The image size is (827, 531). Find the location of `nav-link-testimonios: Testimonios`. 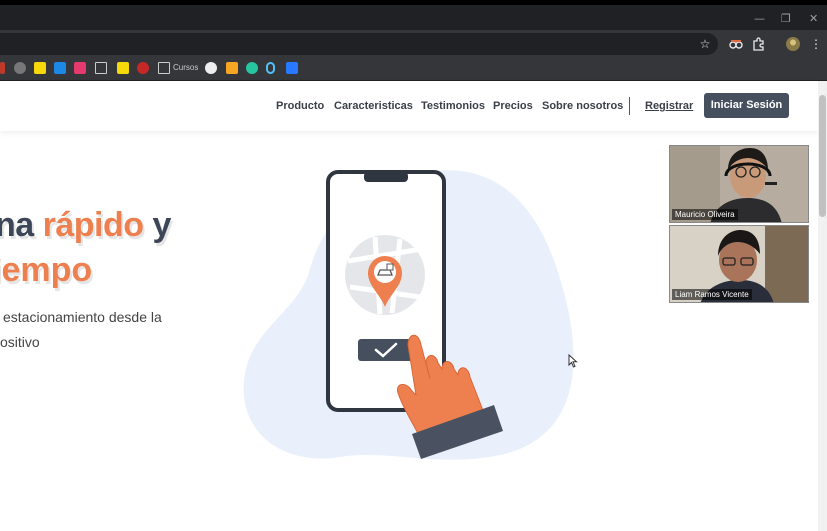

nav-link-testimonios: Testimonios is located at coordinates (453, 106).